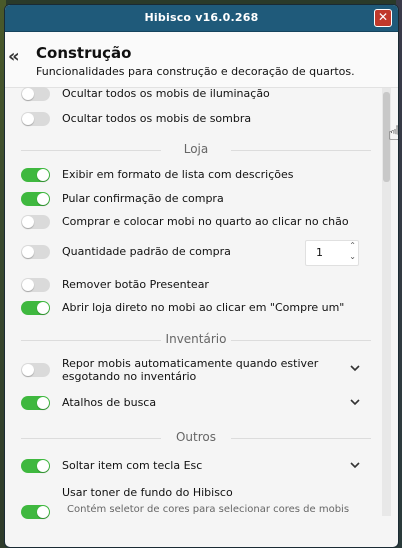 The image size is (402, 548). Describe the element at coordinates (319, 252) in the screenshot. I see `quantity-value: 1` at that location.